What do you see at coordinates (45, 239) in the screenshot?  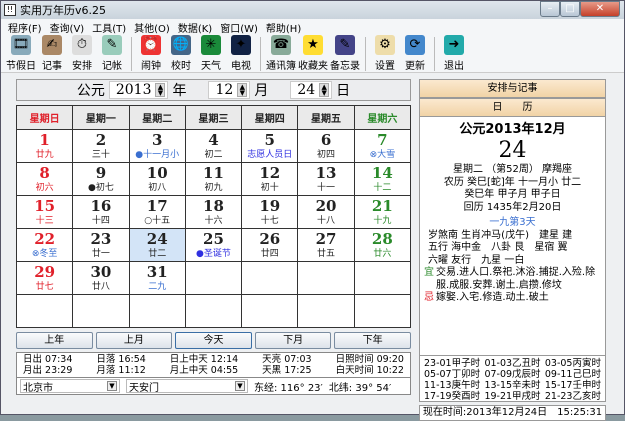 I see `day-number: 22` at bounding box center [45, 239].